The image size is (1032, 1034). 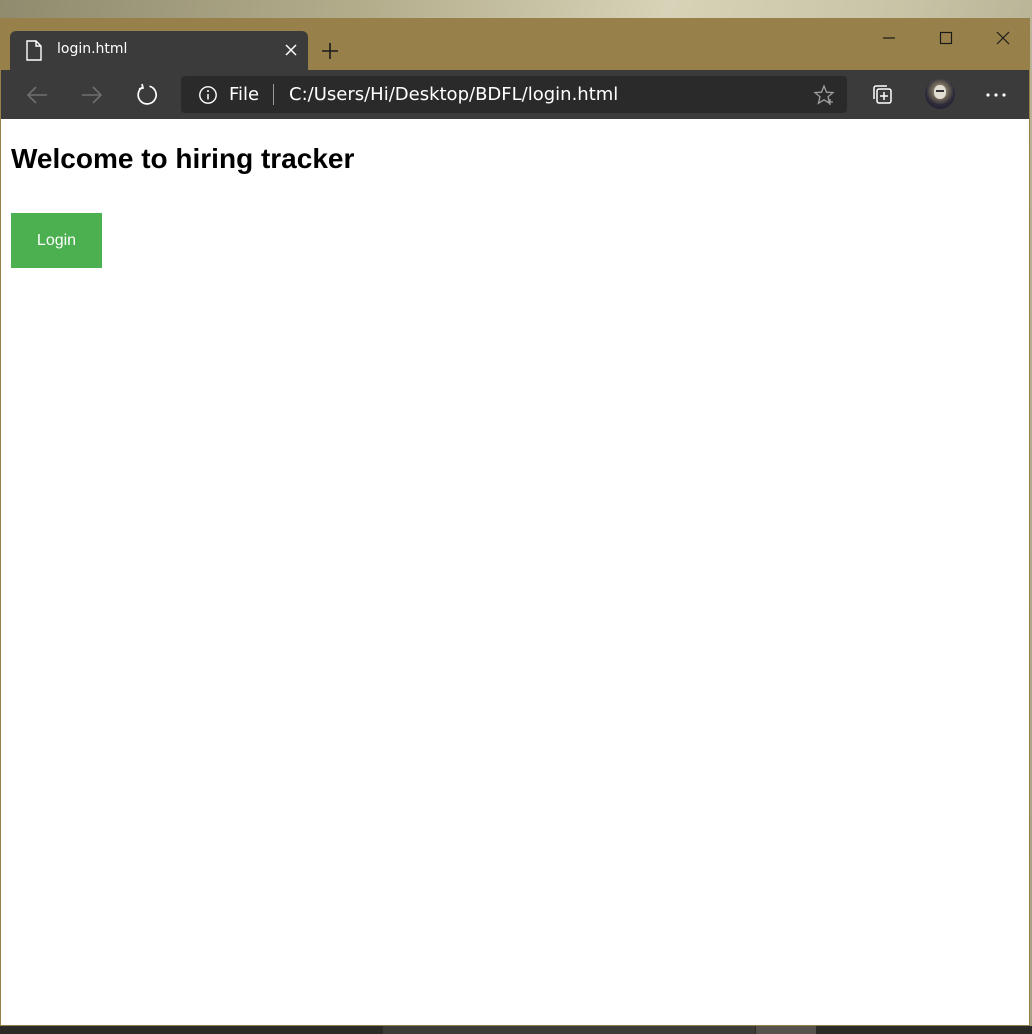 I want to click on close-window-icon, so click(x=1001, y=38).